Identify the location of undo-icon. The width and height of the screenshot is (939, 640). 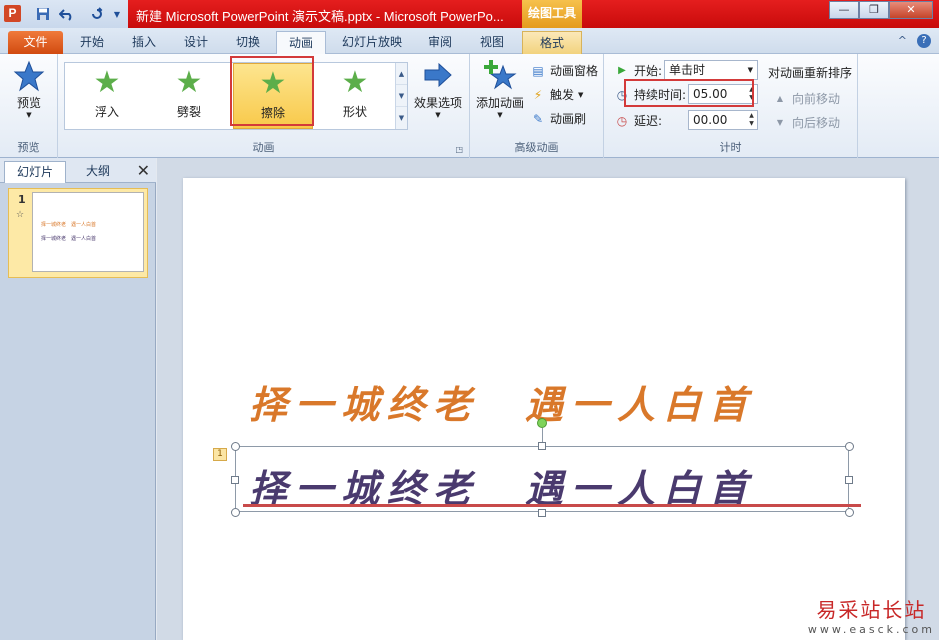
(67, 14).